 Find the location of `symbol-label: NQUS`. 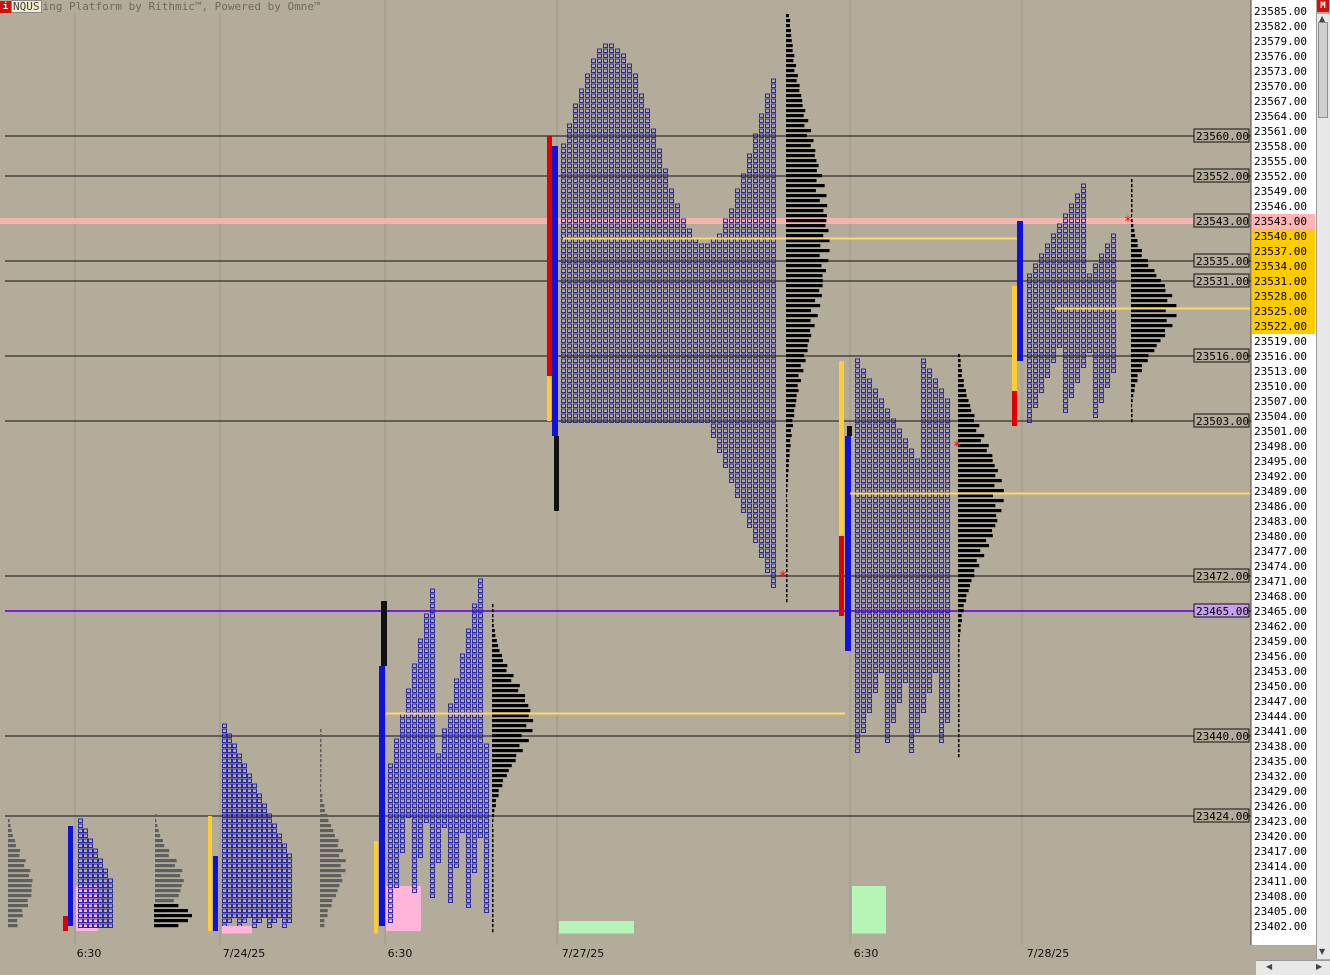

symbol-label: NQUS is located at coordinates (26, 6).